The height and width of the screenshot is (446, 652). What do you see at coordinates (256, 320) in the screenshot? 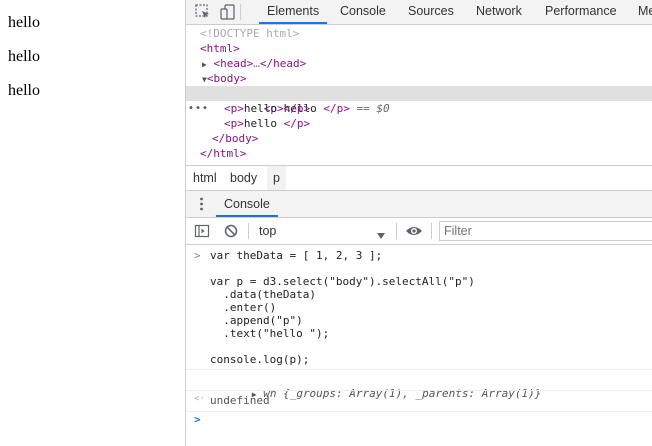
I see `console-code-line: .append("p")` at bounding box center [256, 320].